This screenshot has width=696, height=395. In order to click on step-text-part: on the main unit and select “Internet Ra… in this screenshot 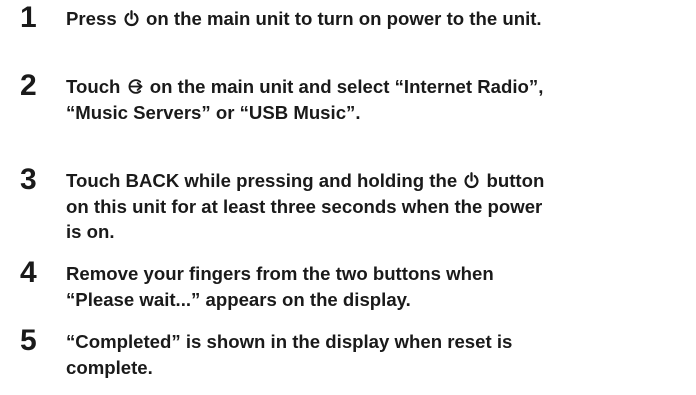, I will do `click(346, 86)`.